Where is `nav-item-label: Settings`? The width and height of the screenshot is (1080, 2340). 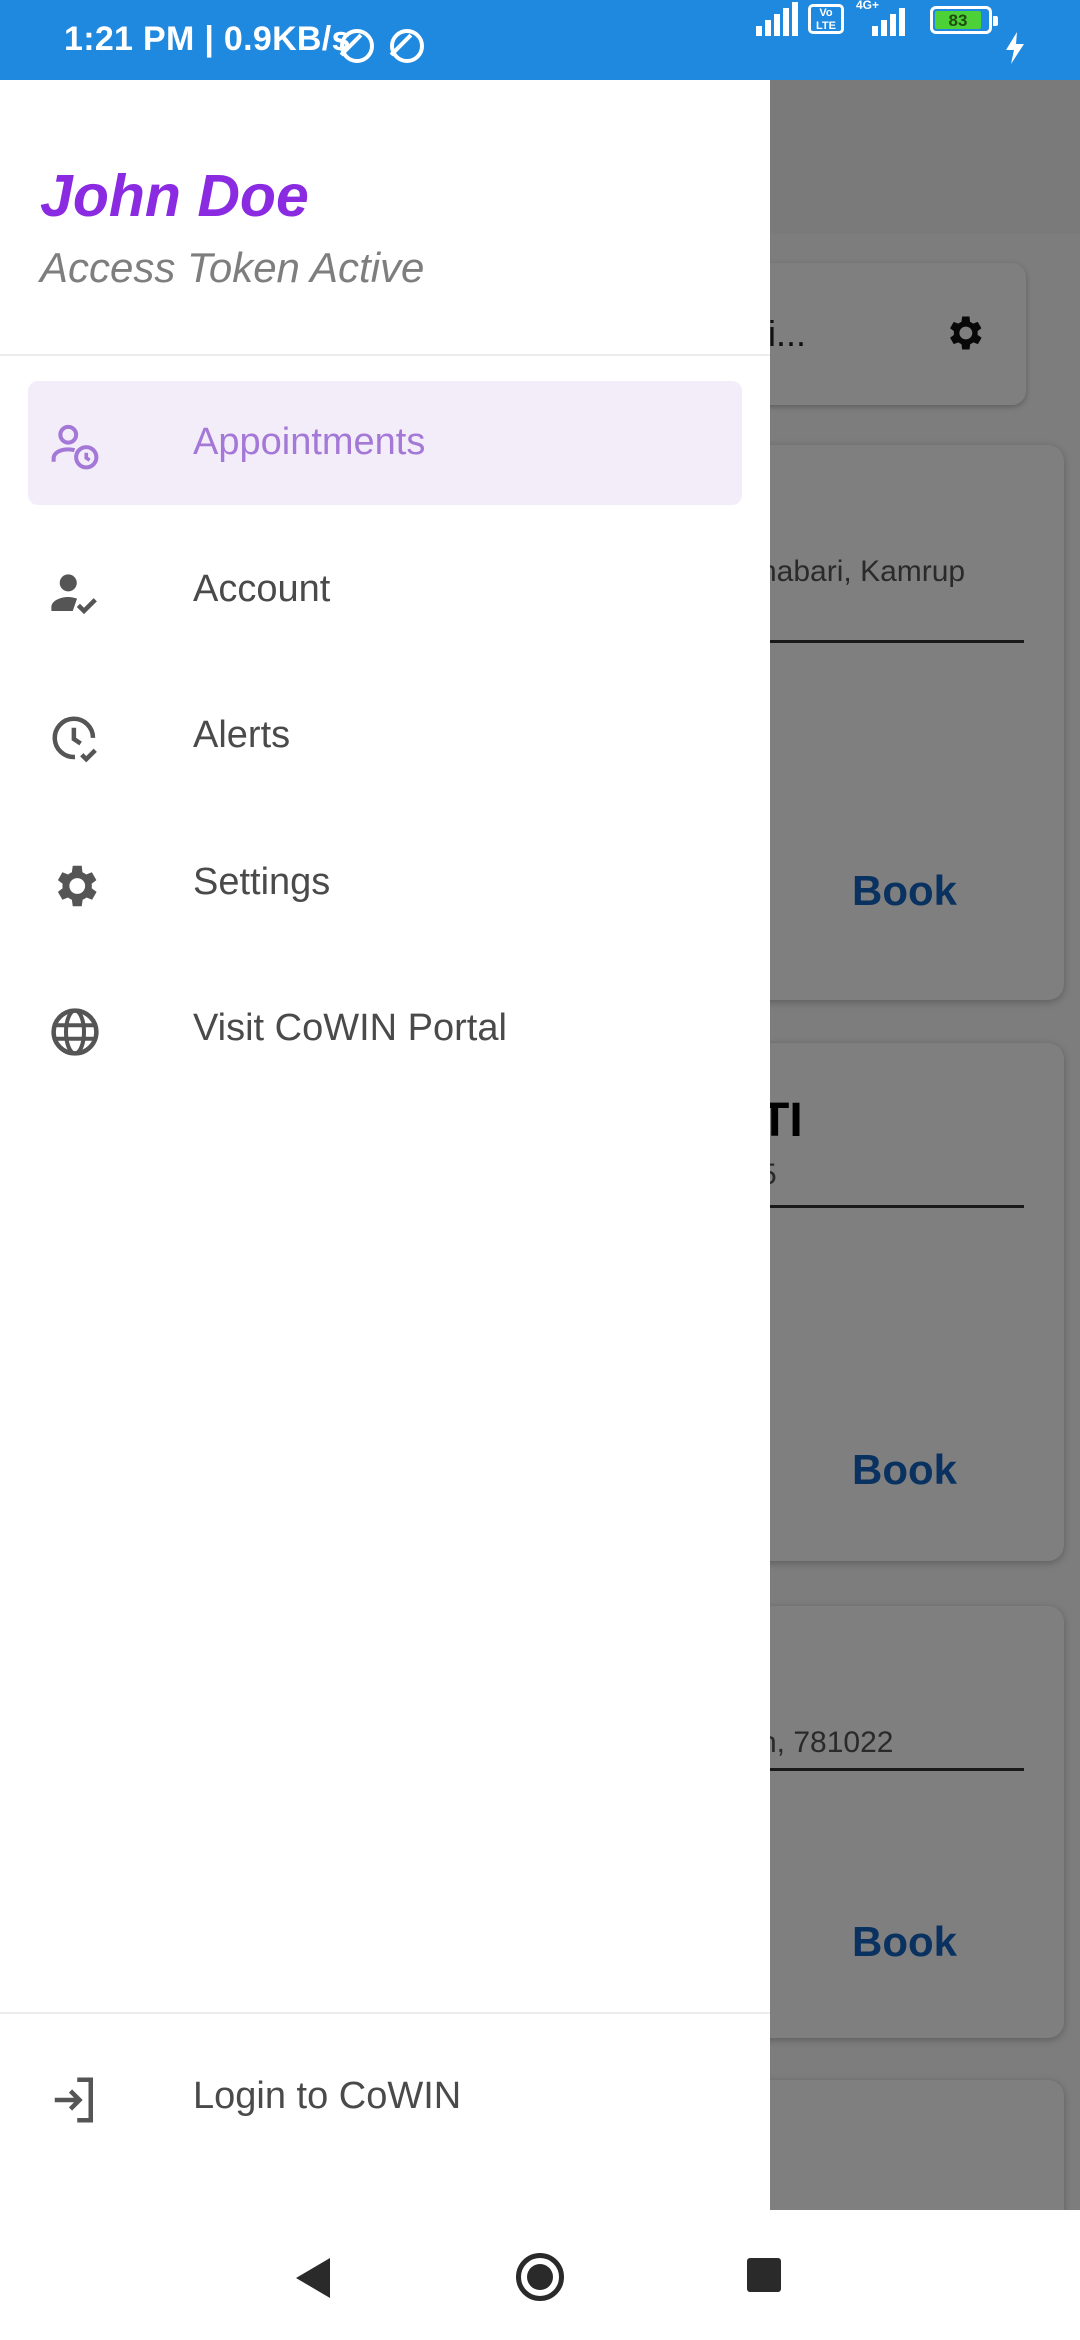 nav-item-label: Settings is located at coordinates (262, 882).